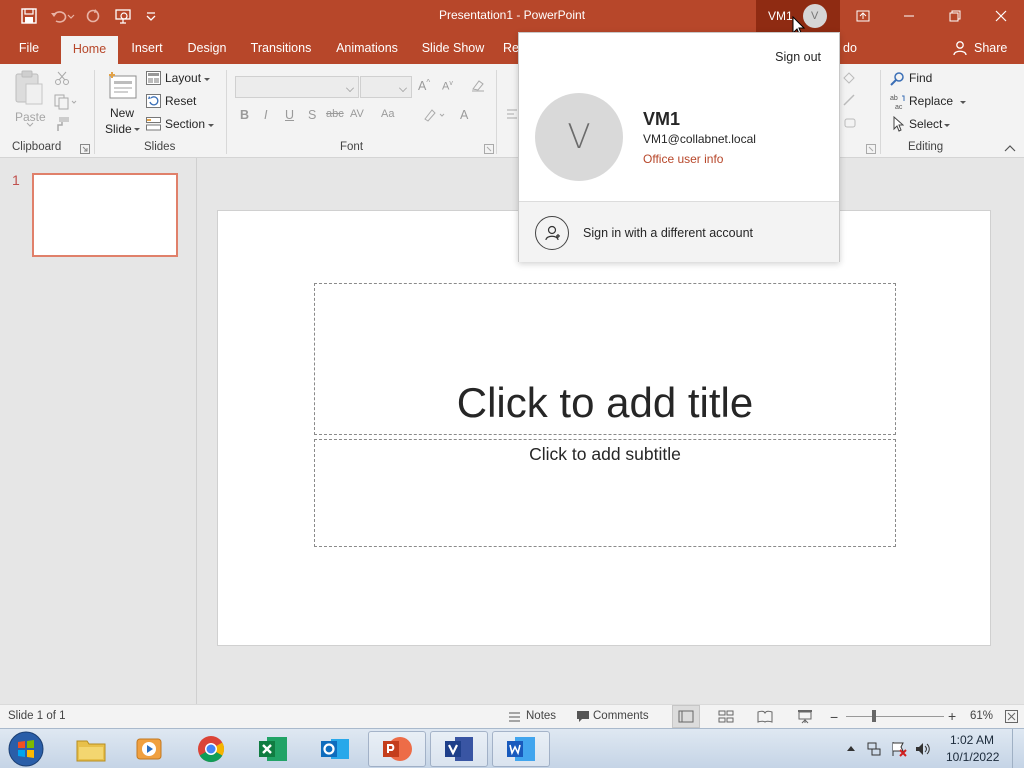 Image resolution: width=1024 pixels, height=768 pixels. What do you see at coordinates (849, 77) in the screenshot?
I see `shape-fill-icon` at bounding box center [849, 77].